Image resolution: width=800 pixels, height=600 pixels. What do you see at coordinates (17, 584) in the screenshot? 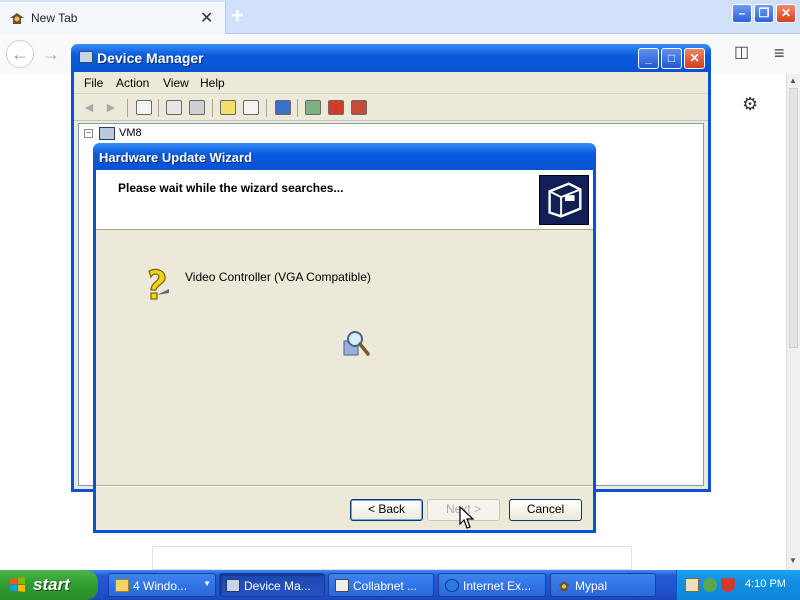
I see `windows-logo-icon` at bounding box center [17, 584].